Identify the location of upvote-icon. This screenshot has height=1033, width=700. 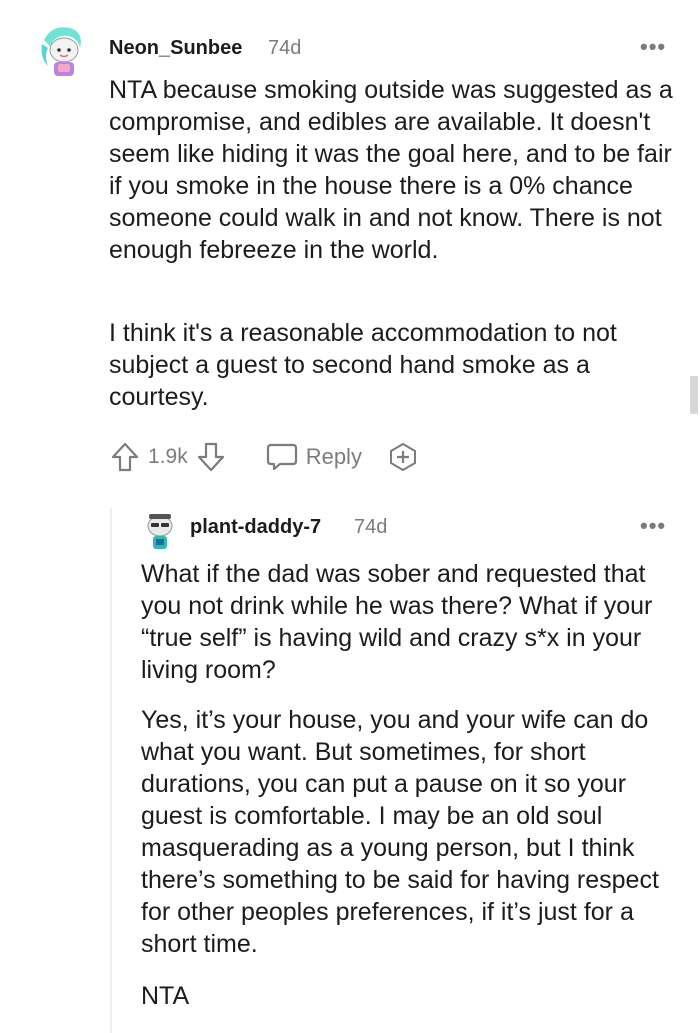
(125, 457).